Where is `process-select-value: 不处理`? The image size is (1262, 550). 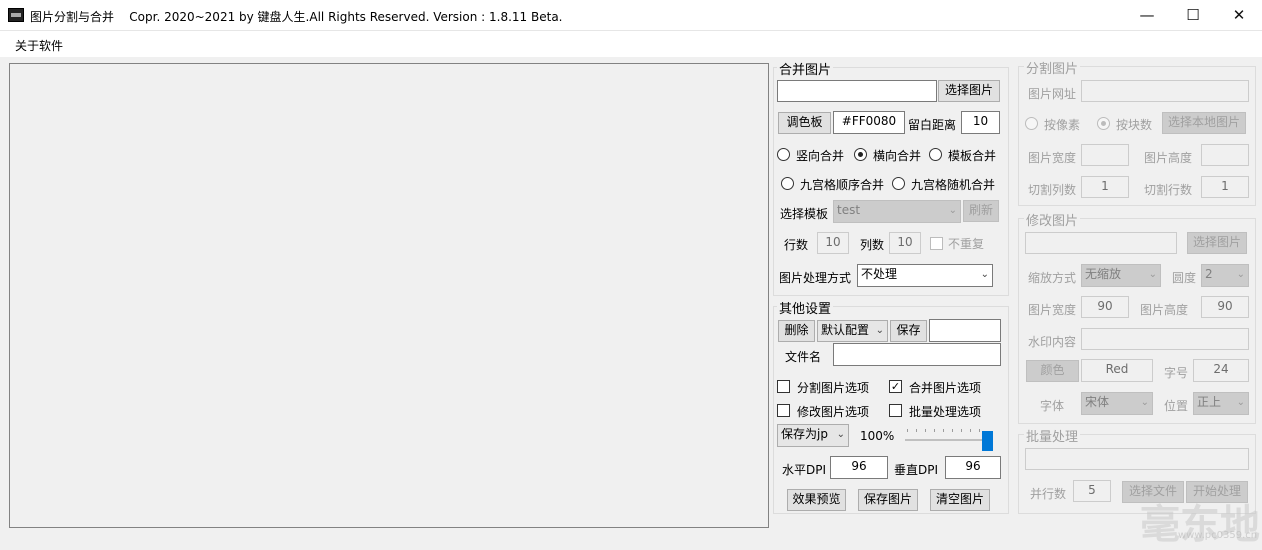
process-select-value: 不处理 is located at coordinates (879, 274).